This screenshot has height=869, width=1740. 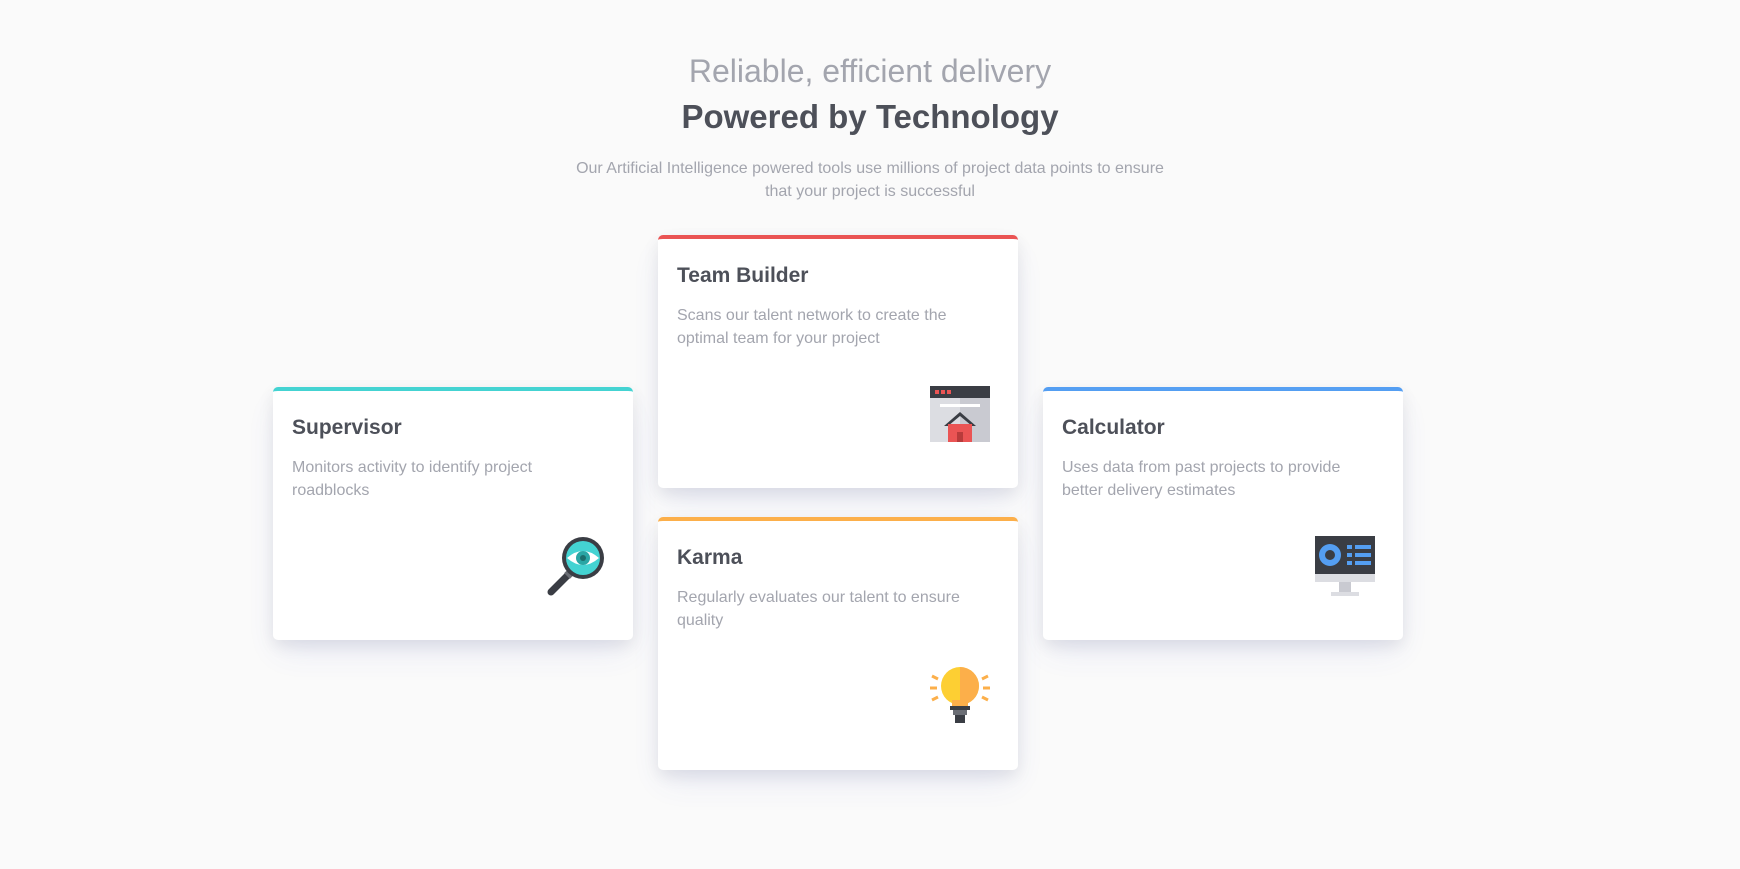 What do you see at coordinates (960, 414) in the screenshot?
I see `browser-house-icon` at bounding box center [960, 414].